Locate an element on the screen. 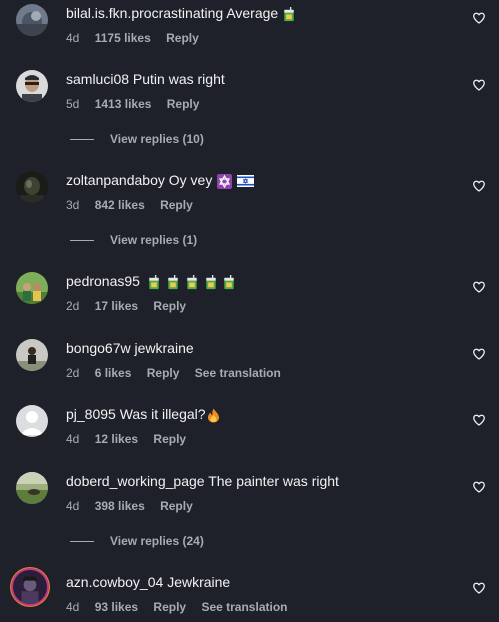 The image size is (499, 622). comment-meta: 2d 17 likes Reply is located at coordinates (132, 306).